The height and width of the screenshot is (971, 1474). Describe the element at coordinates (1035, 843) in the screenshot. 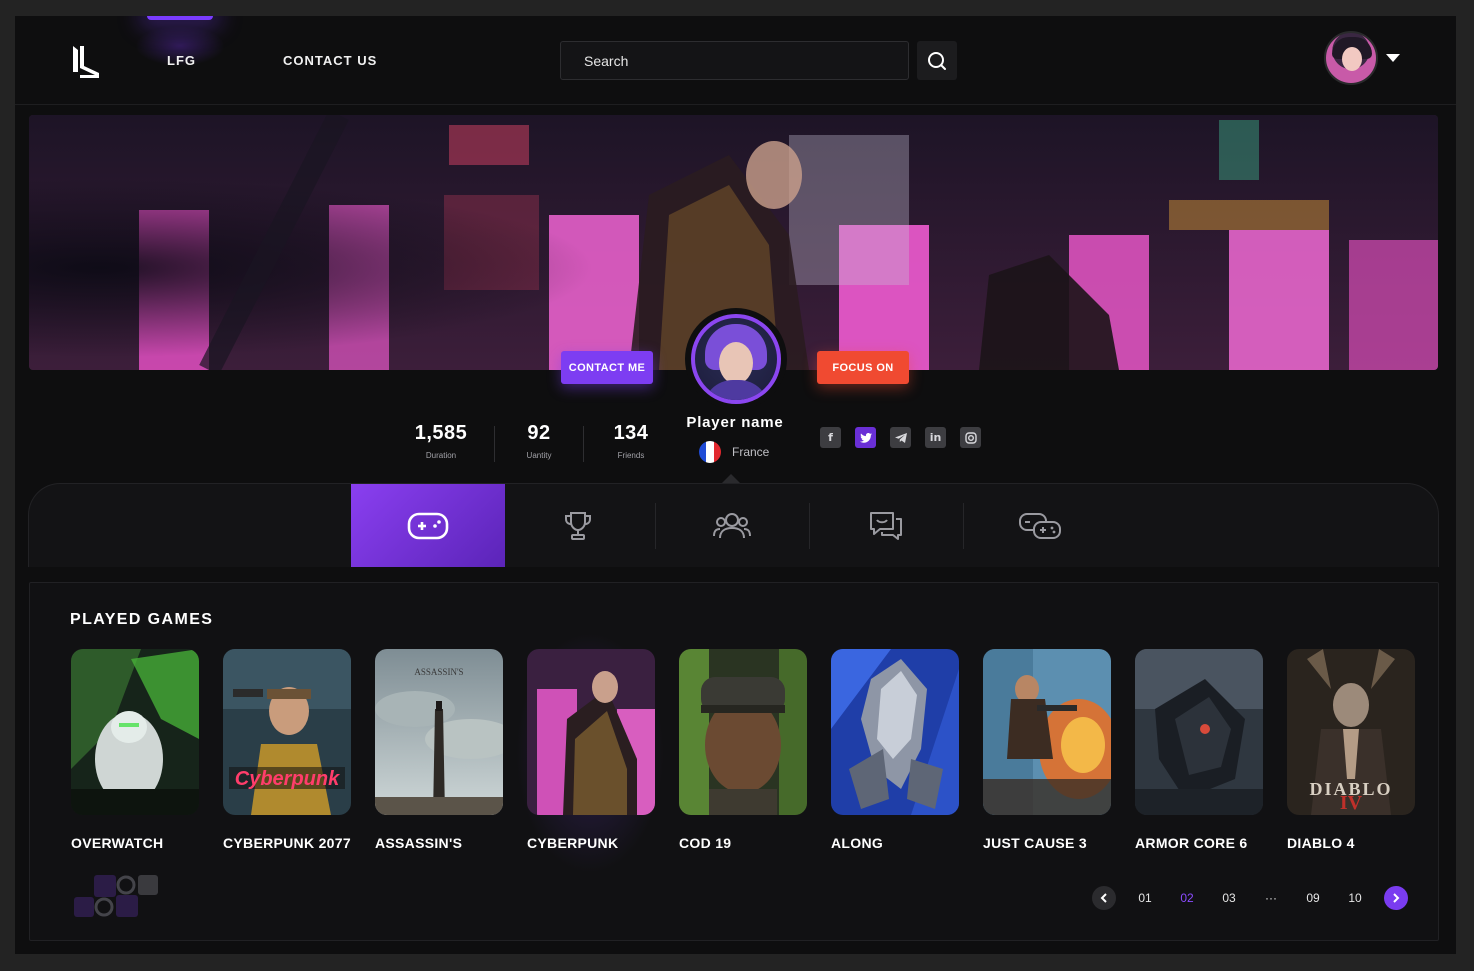

I see `game-title: JUST CAUSE 3` at that location.